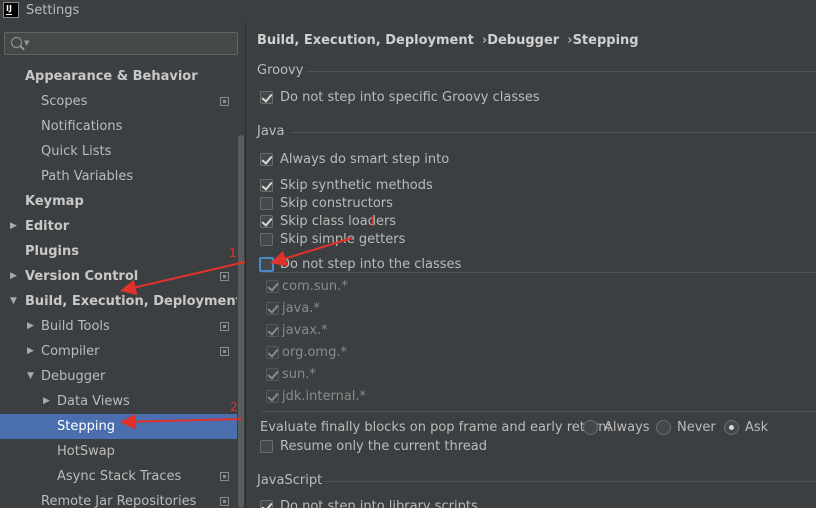  What do you see at coordinates (11, 10) in the screenshot?
I see `intellij-logo-icon: IJ` at bounding box center [11, 10].